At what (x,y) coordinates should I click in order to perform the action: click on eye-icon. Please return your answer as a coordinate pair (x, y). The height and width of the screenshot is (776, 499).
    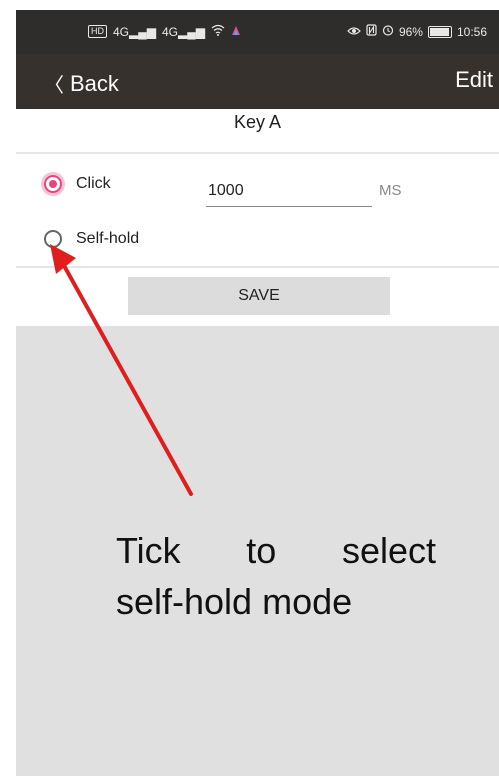
    Looking at the image, I should click on (354, 32).